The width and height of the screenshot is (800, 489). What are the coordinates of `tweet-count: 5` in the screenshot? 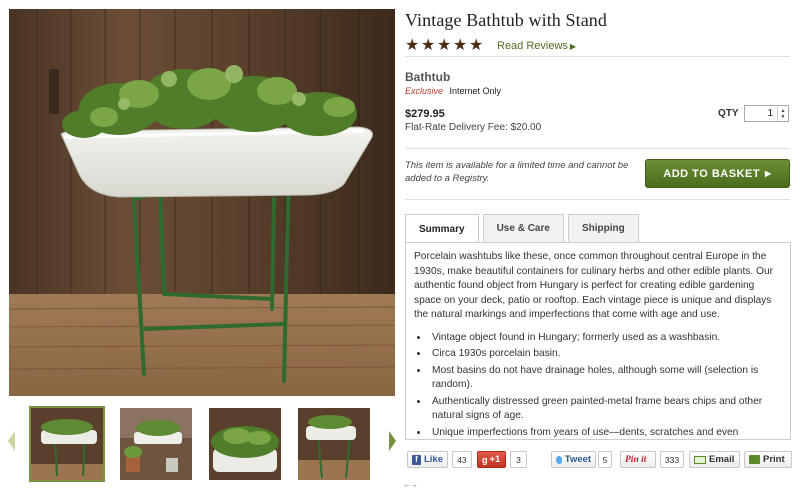 It's located at (605, 459).